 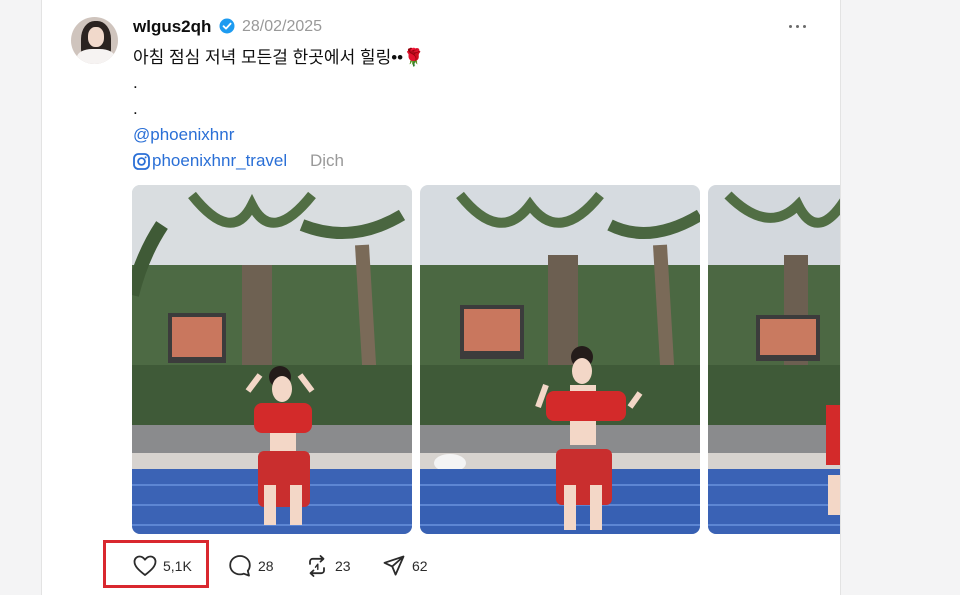 What do you see at coordinates (240, 566) in the screenshot?
I see `comment-bubble-icon` at bounding box center [240, 566].